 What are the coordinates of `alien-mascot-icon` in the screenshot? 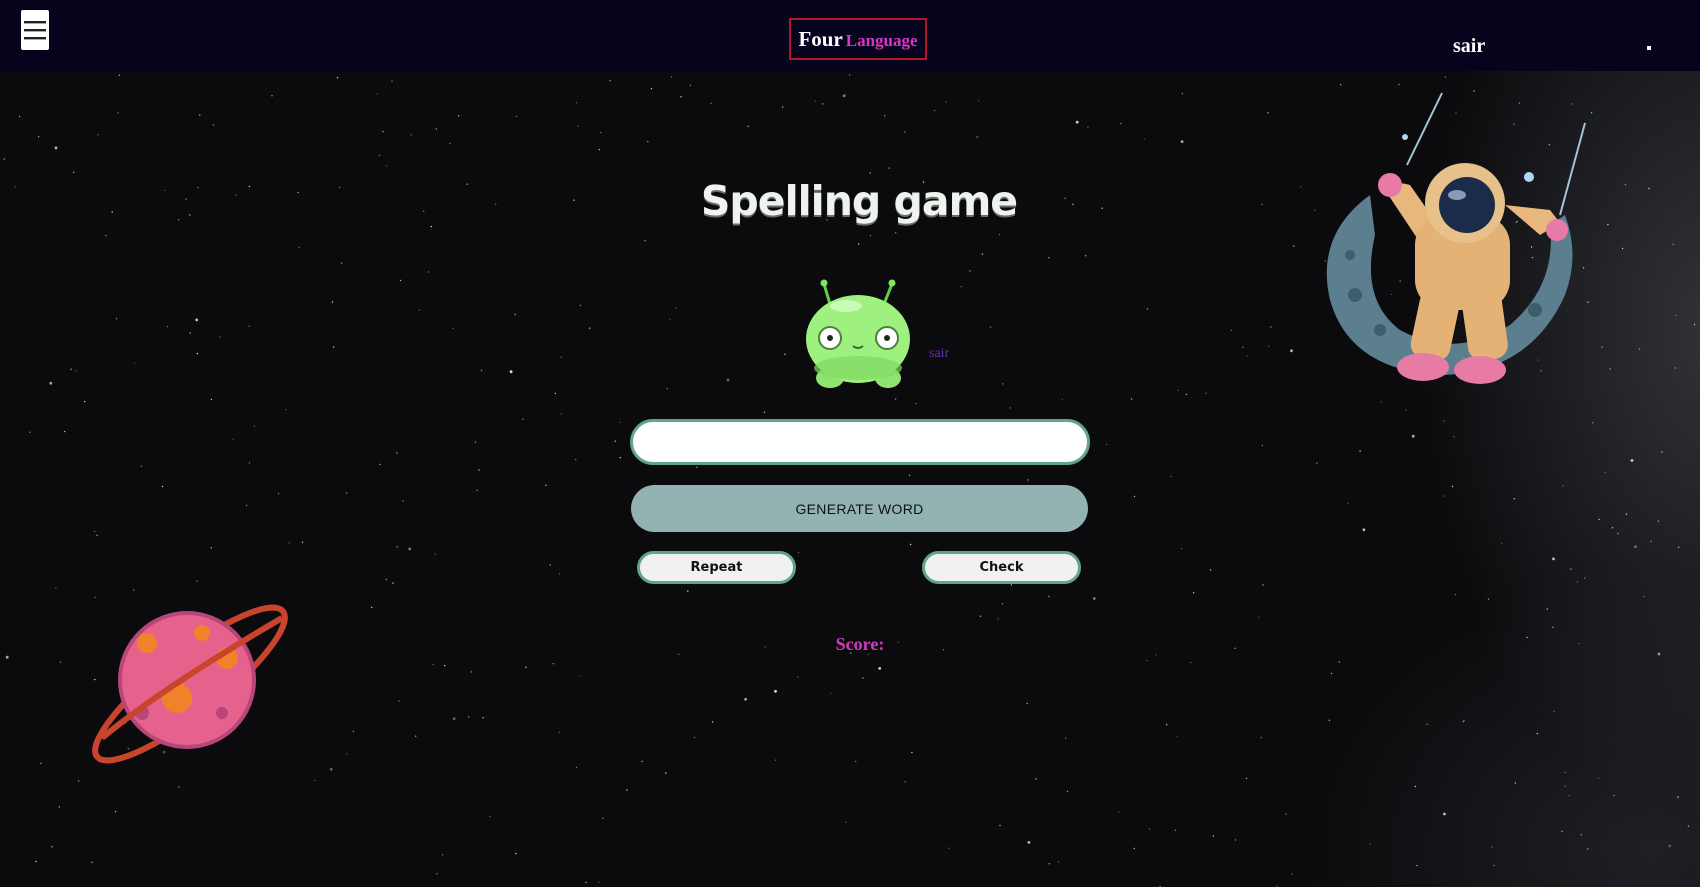 It's located at (858, 333).